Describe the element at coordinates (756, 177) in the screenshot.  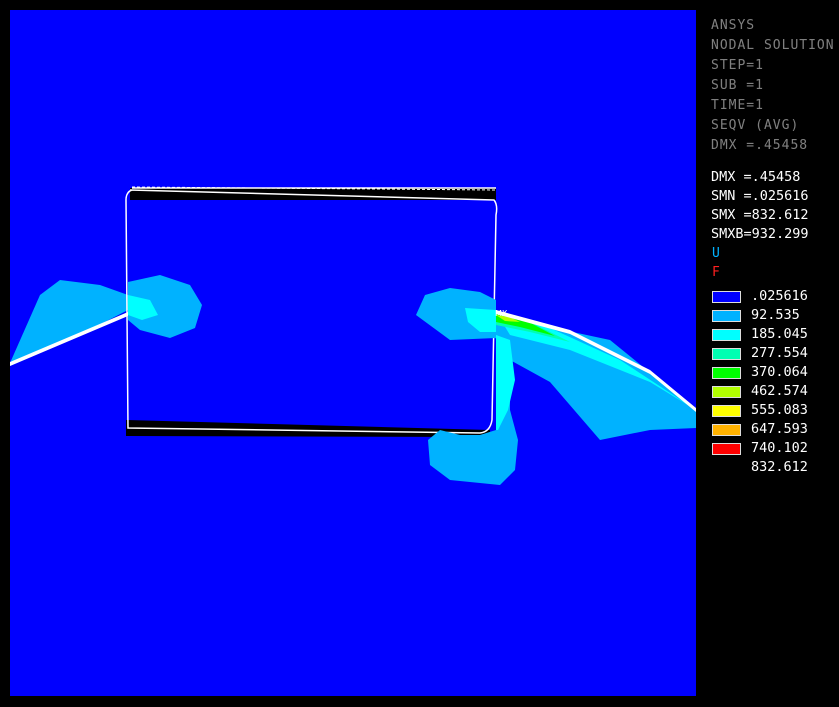
I see `result-dmx: DMX =.45458` at that location.